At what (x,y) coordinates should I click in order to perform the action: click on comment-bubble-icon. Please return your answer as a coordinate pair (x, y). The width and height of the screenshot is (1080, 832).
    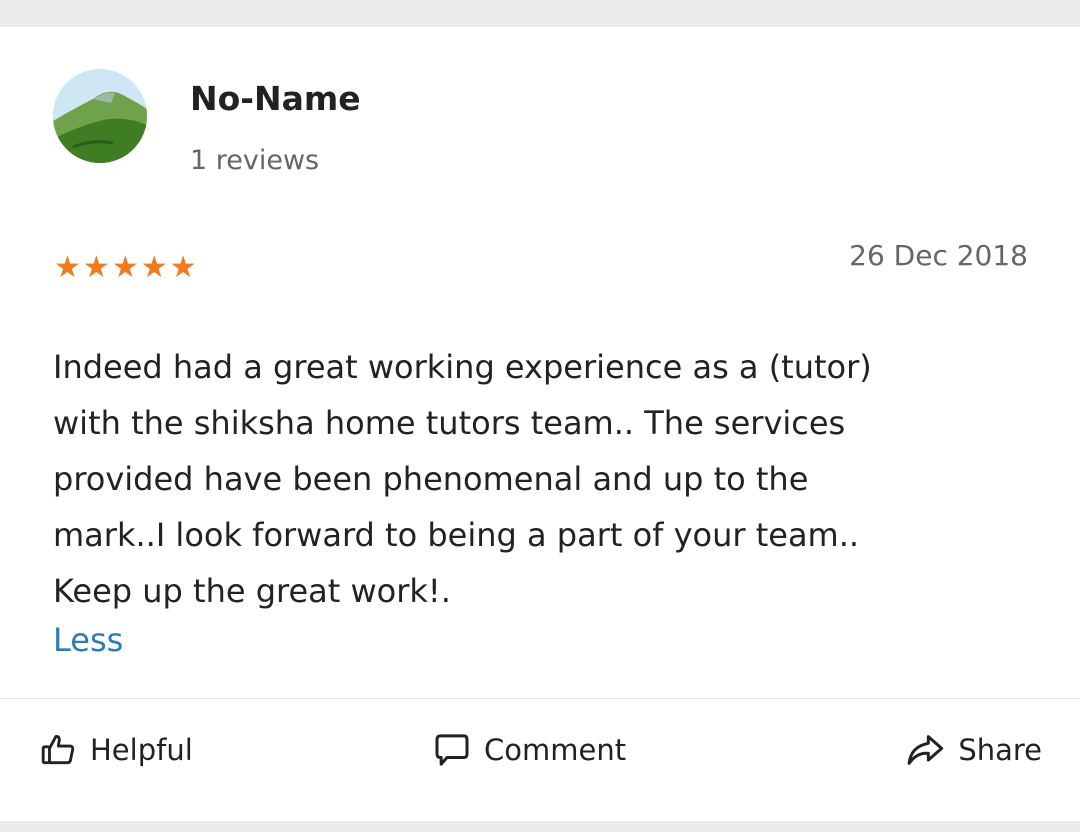
    Looking at the image, I should click on (452, 750).